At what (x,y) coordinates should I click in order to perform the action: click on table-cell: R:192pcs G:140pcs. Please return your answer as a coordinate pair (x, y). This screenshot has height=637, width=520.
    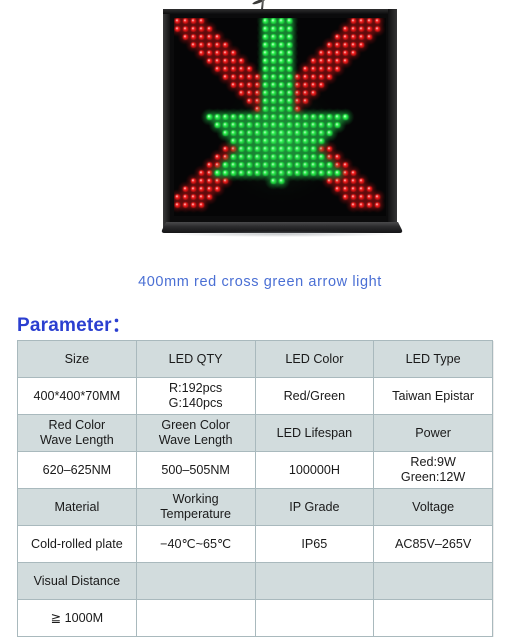
    Looking at the image, I should click on (195, 396).